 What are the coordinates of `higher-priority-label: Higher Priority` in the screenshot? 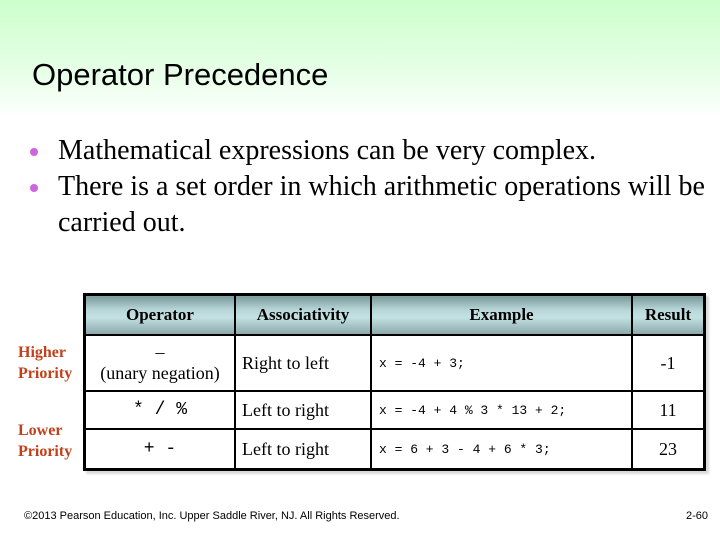 It's located at (45, 363).